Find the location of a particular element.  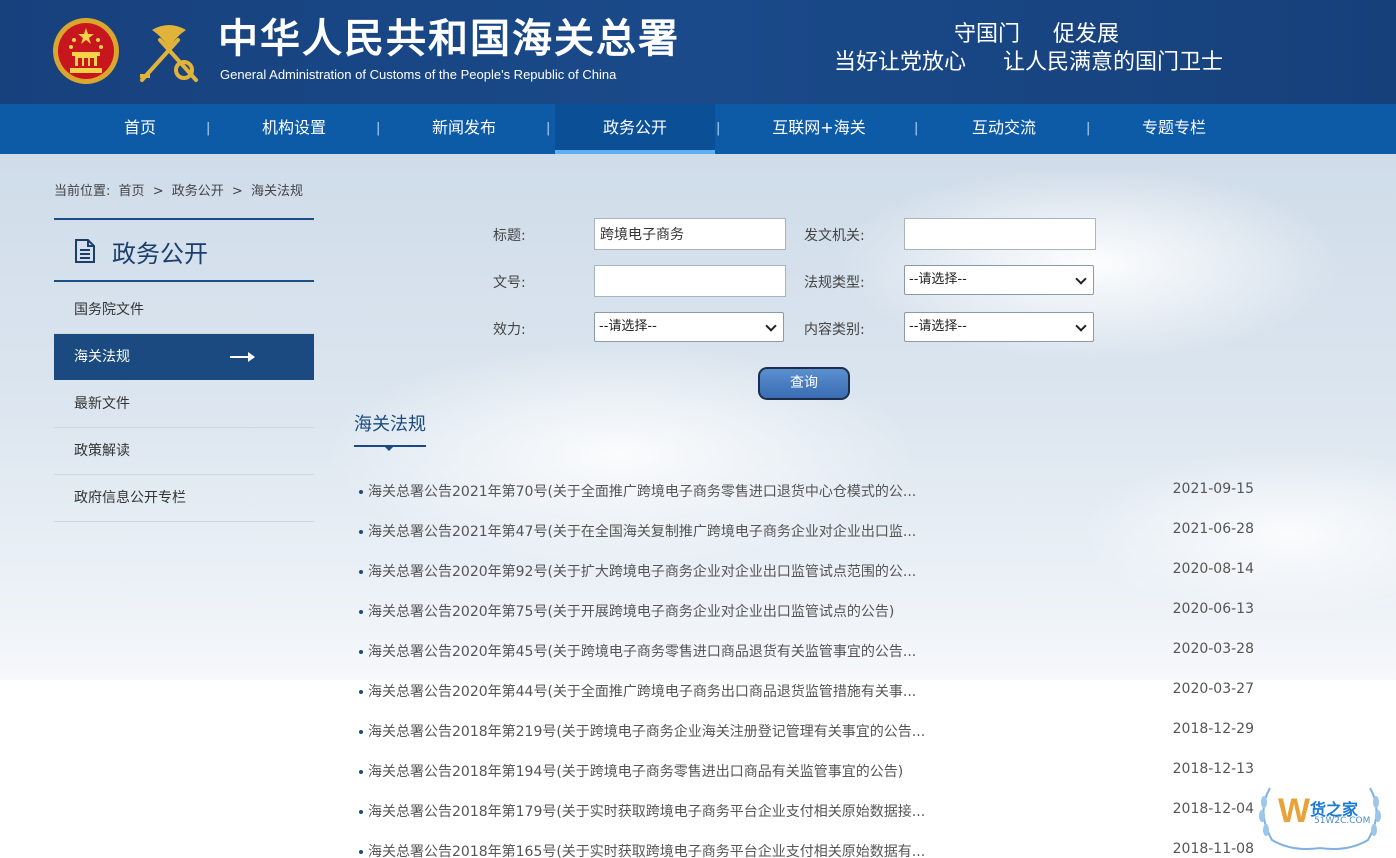

list-item-date: 2020-03-28 is located at coordinates (1213, 649).